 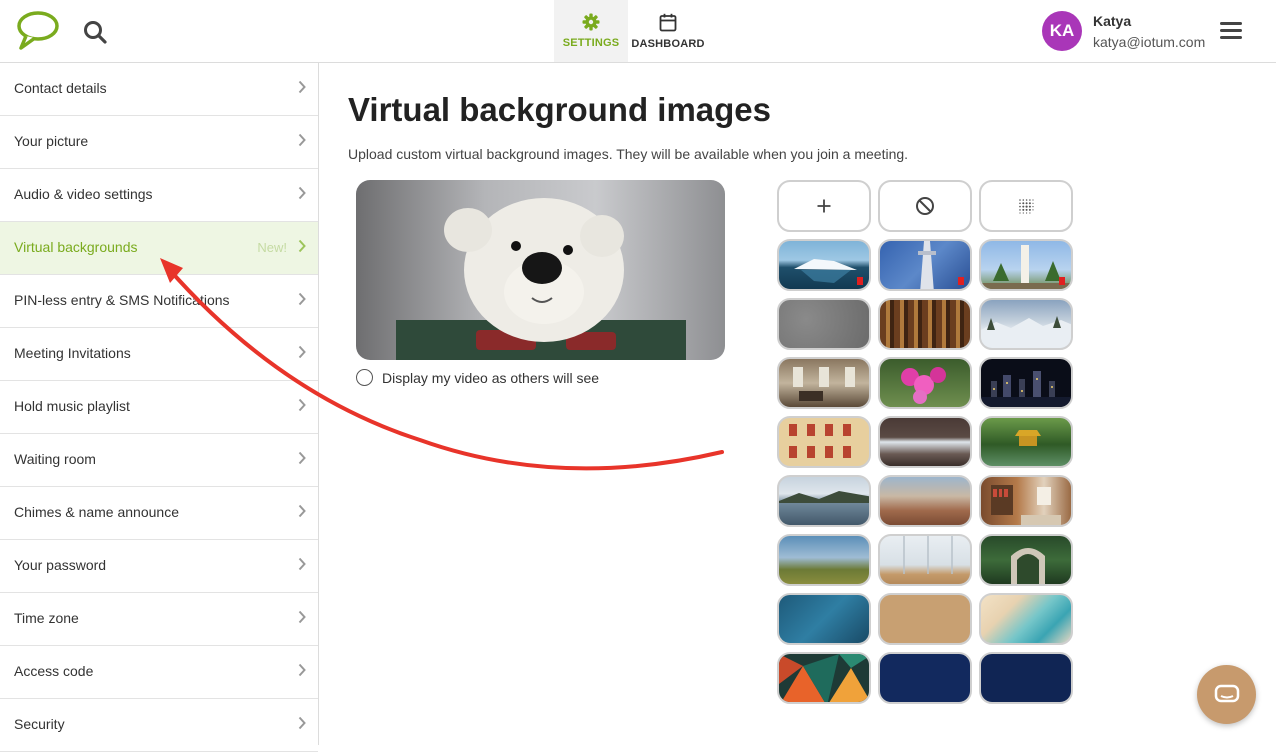 I want to click on chat-icon, so click(x=1226, y=693).